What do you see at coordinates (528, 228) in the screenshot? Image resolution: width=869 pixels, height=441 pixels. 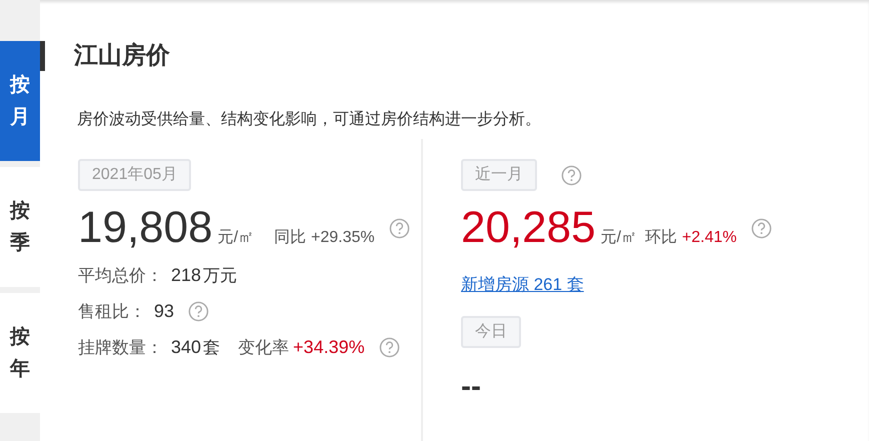 I see `price-value: 20,285` at bounding box center [528, 228].